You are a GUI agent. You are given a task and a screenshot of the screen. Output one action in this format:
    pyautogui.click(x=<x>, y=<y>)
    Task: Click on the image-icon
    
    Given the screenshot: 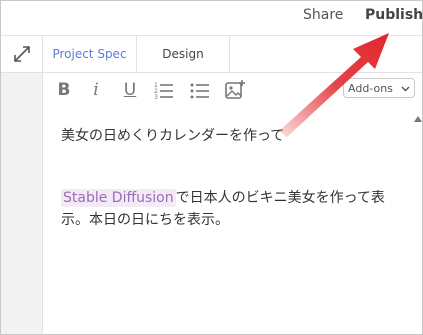 What is the action you would take?
    pyautogui.click(x=235, y=90)
    